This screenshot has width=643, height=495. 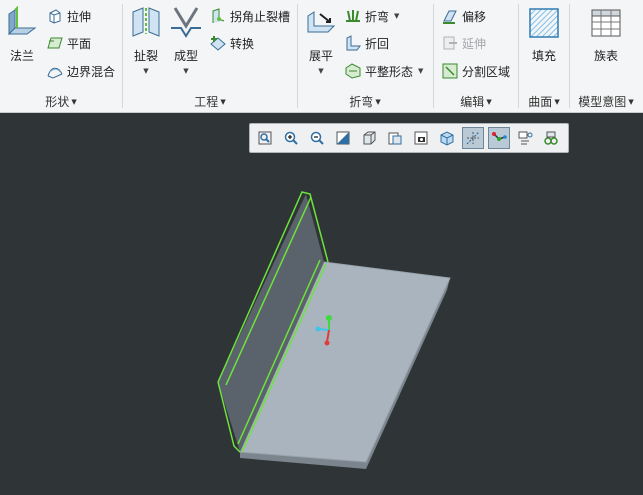 I want to click on corner-relief-icon, so click(x=218, y=15).